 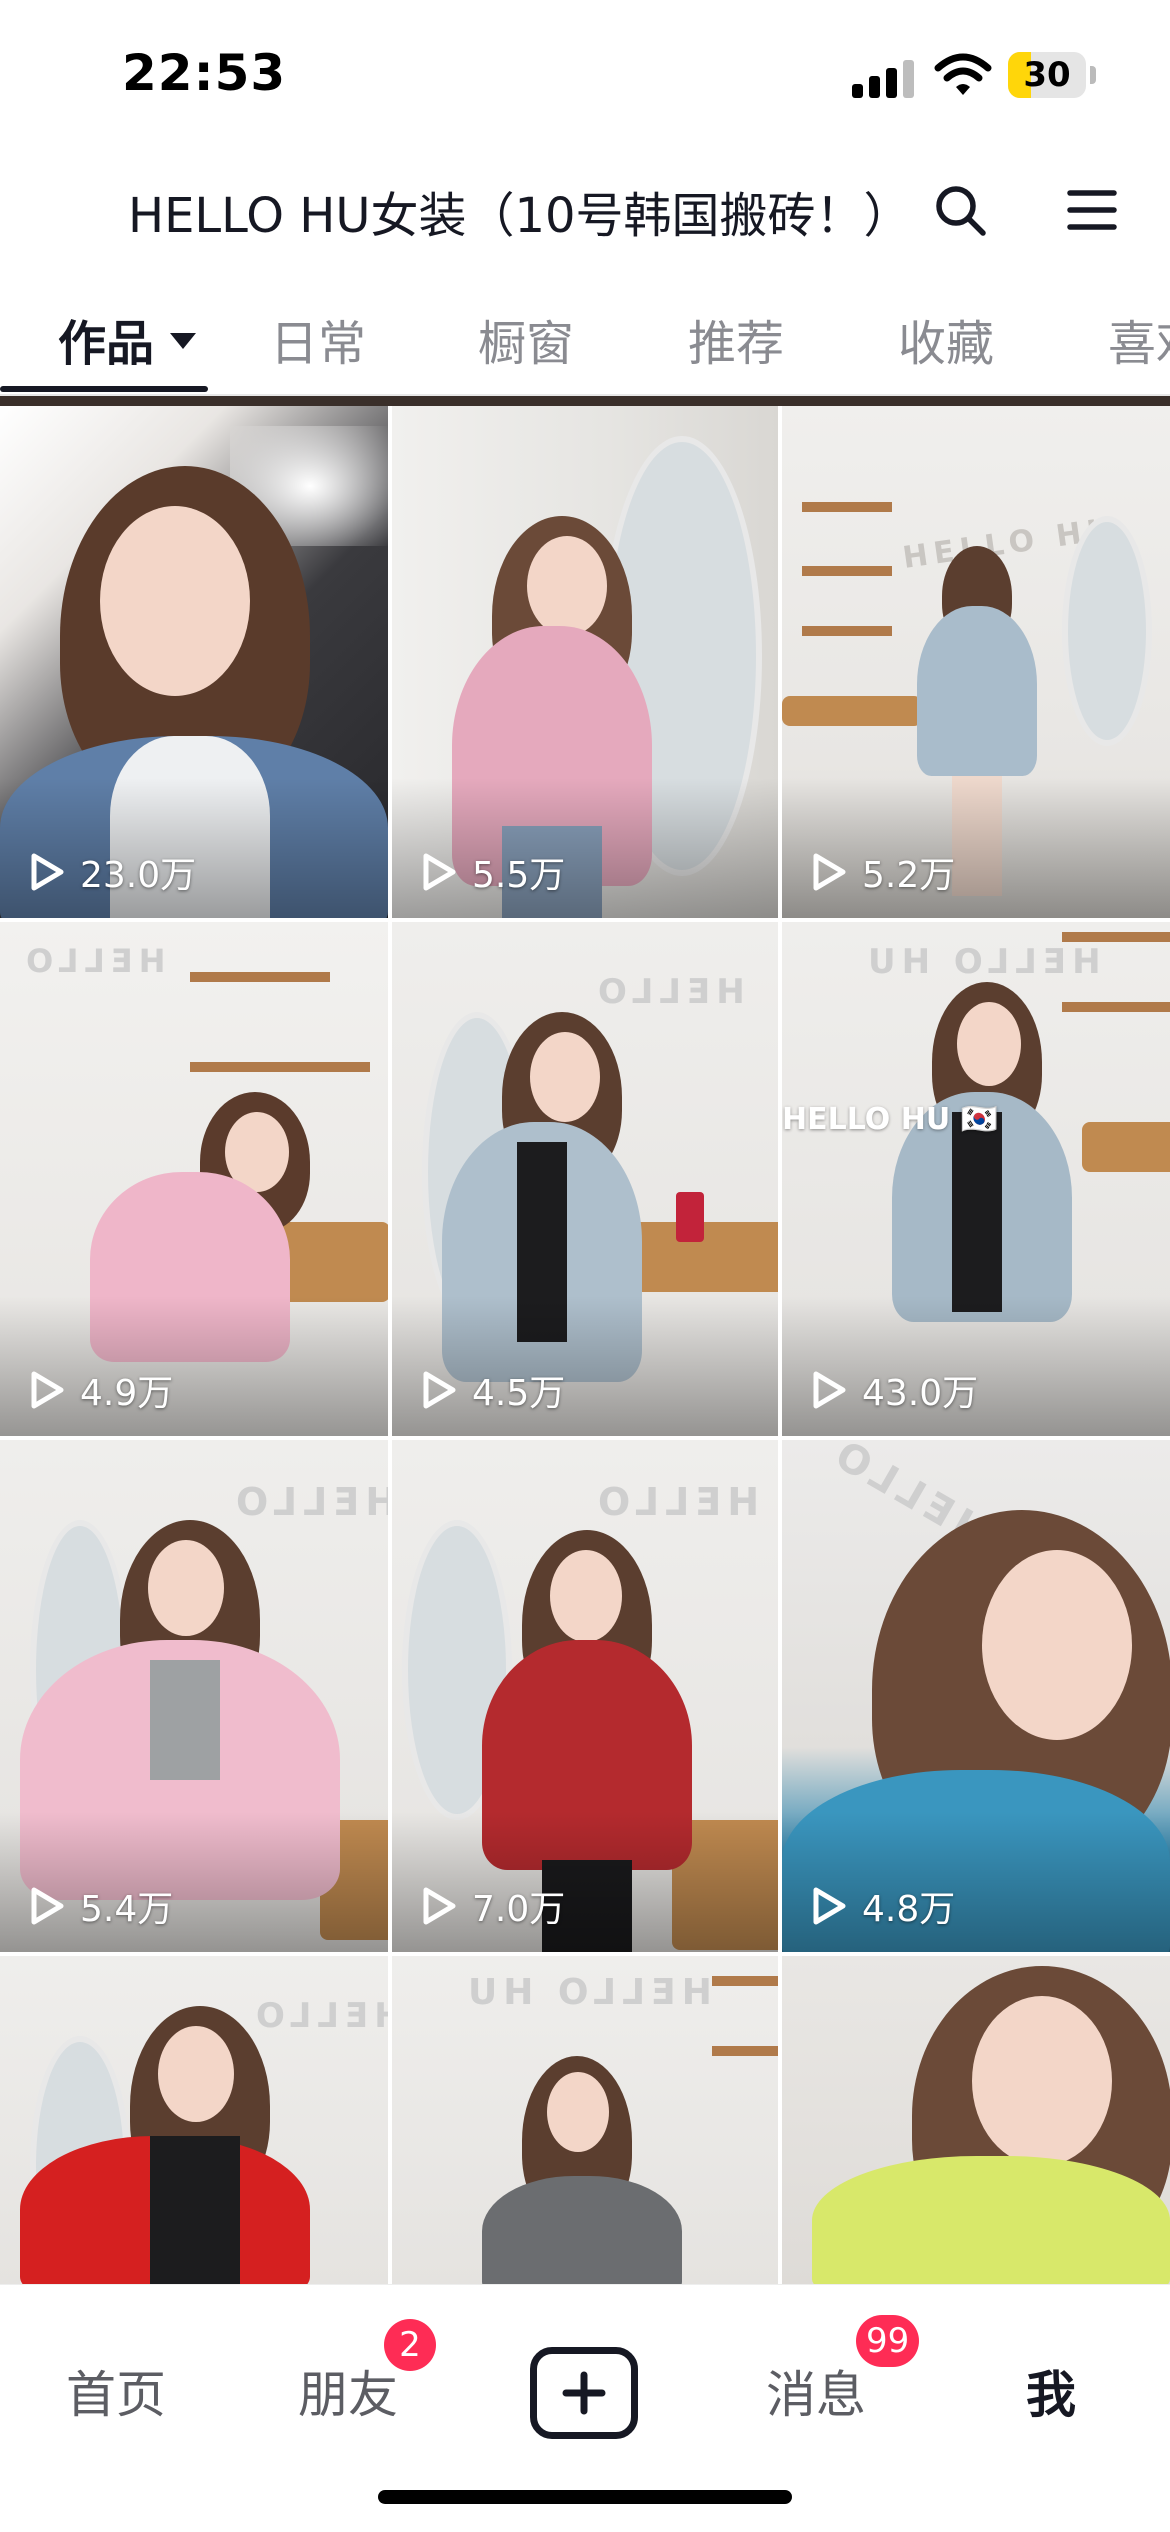 I want to click on hamburger-menu-icon, so click(x=1092, y=210).